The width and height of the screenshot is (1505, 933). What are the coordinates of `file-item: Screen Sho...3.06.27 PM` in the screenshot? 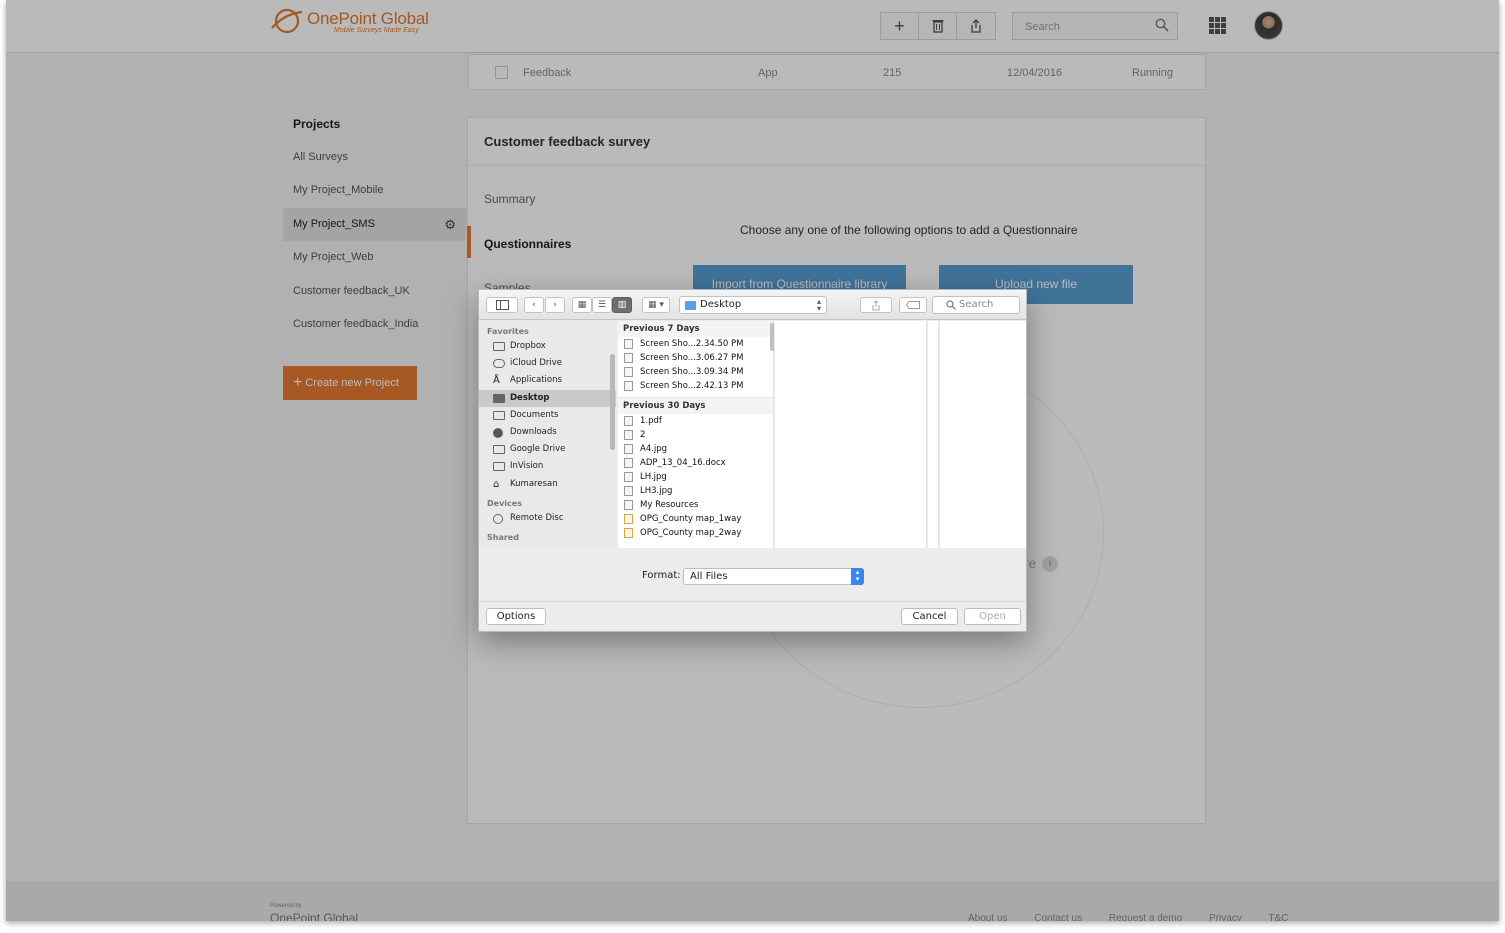 It's located at (695, 358).